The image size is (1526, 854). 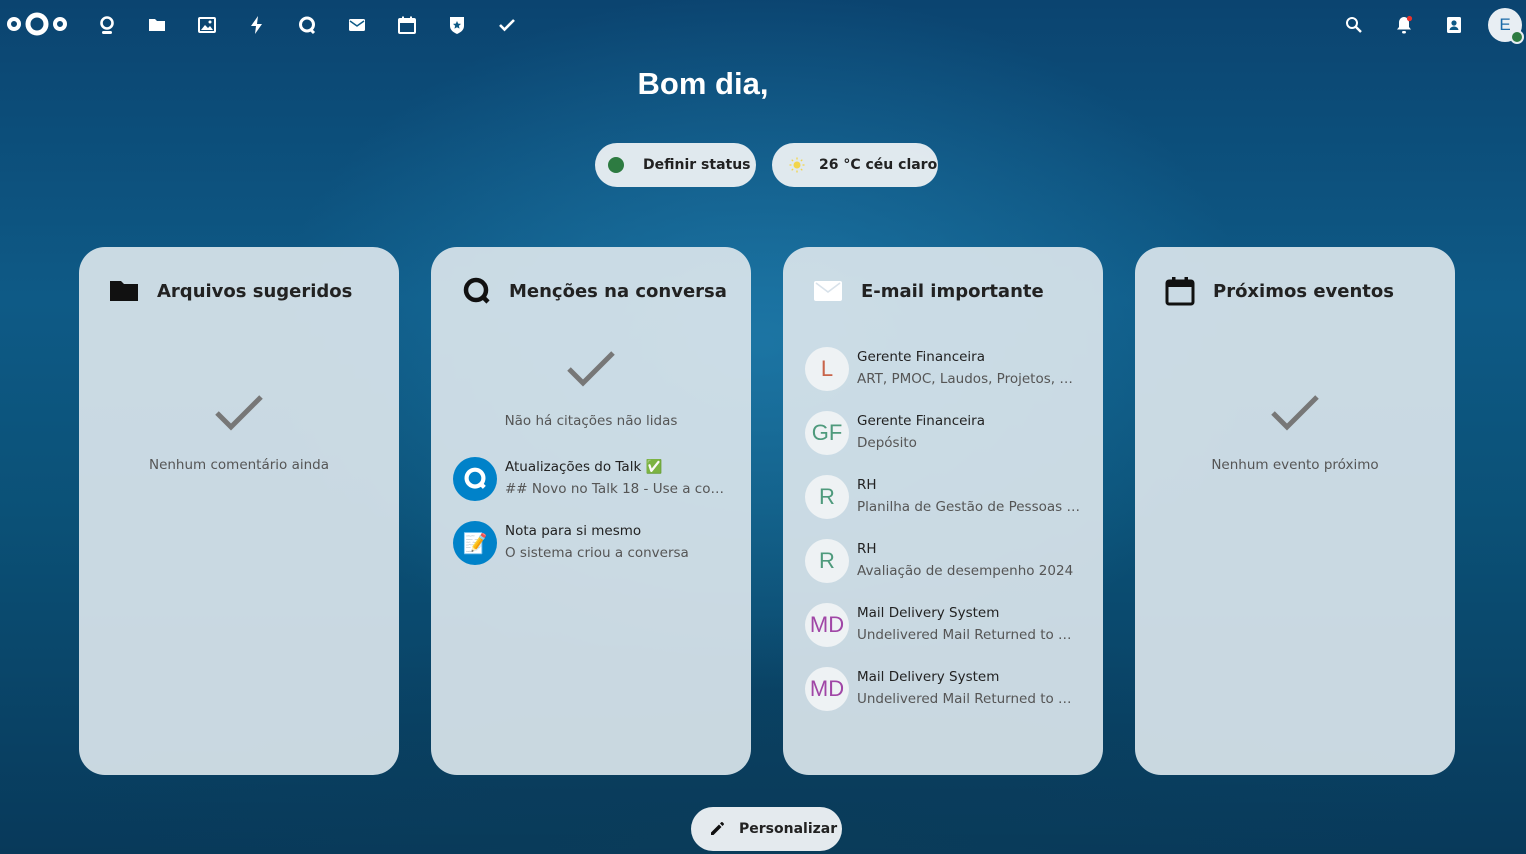 What do you see at coordinates (1404, 25) in the screenshot?
I see `notifications-bell-icon` at bounding box center [1404, 25].